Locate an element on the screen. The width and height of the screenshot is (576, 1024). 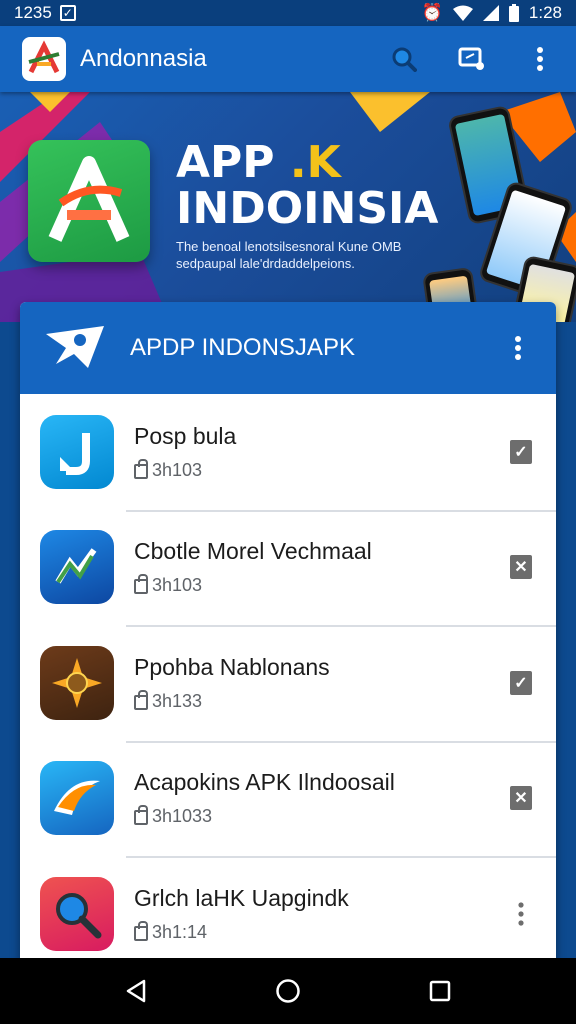
recents-square-icon is located at coordinates (440, 991).